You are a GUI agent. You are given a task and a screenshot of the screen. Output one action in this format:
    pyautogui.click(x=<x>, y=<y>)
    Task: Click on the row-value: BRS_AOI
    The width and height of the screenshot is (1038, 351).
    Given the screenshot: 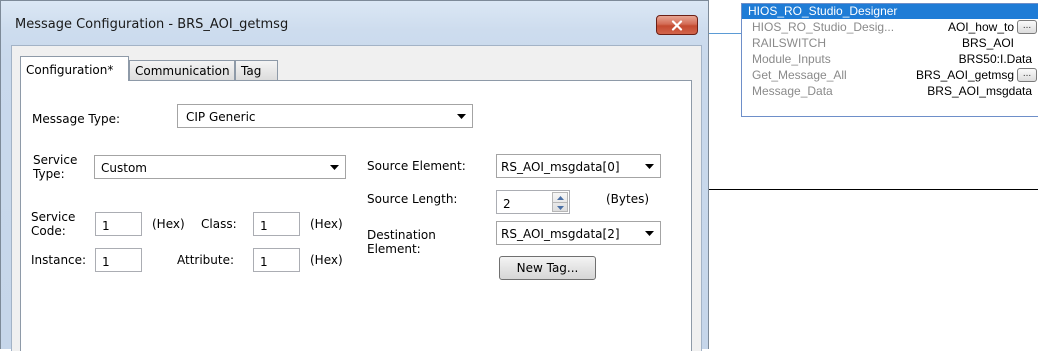 What is the action you would take?
    pyautogui.click(x=987, y=43)
    